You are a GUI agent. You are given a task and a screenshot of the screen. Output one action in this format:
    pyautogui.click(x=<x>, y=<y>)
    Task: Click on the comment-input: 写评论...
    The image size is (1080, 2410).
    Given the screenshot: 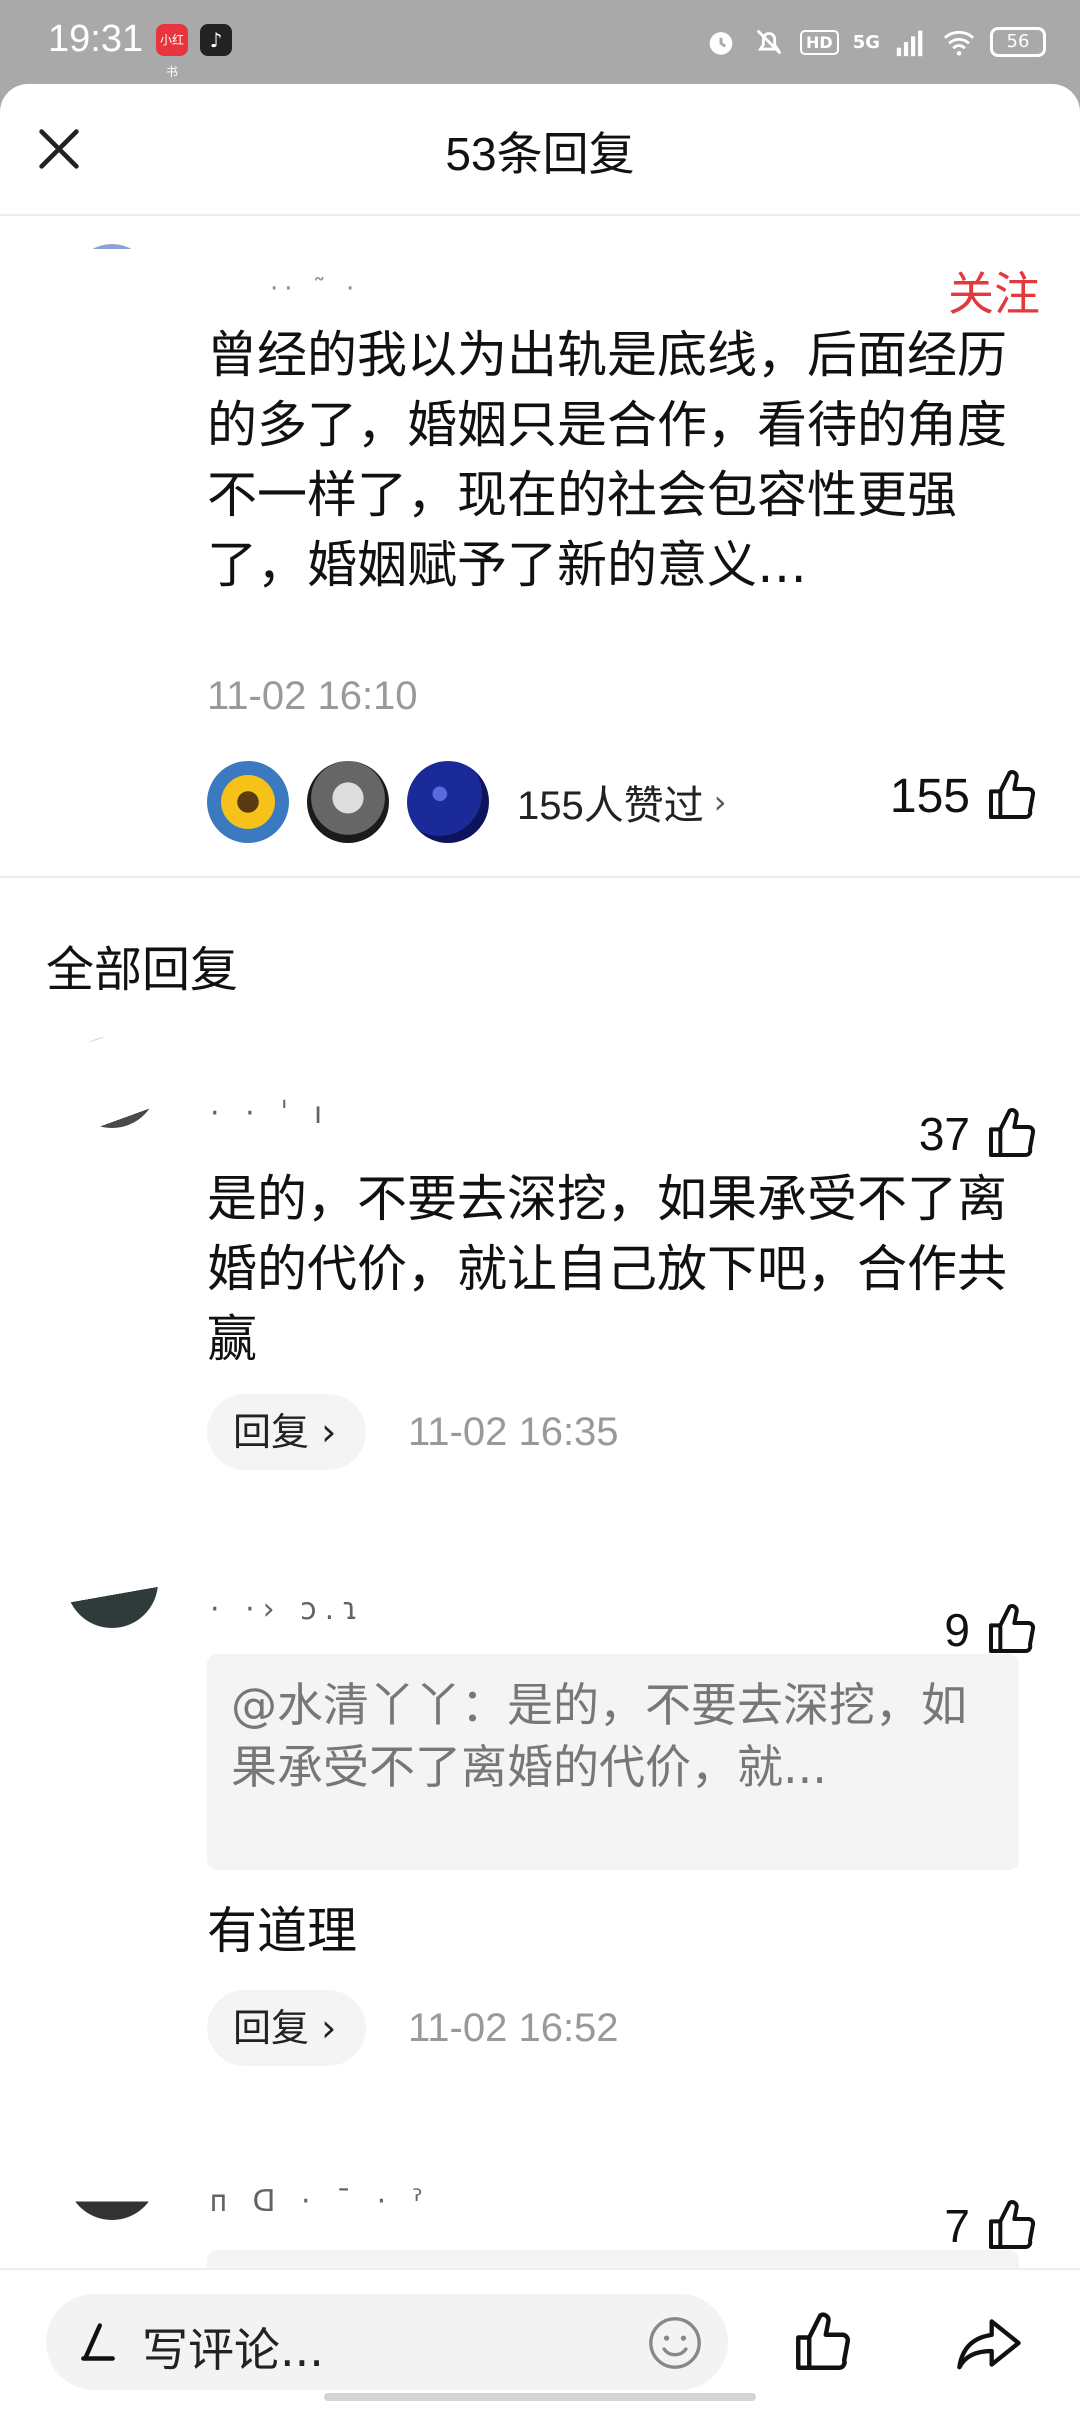 What is the action you would take?
    pyautogui.click(x=387, y=2342)
    